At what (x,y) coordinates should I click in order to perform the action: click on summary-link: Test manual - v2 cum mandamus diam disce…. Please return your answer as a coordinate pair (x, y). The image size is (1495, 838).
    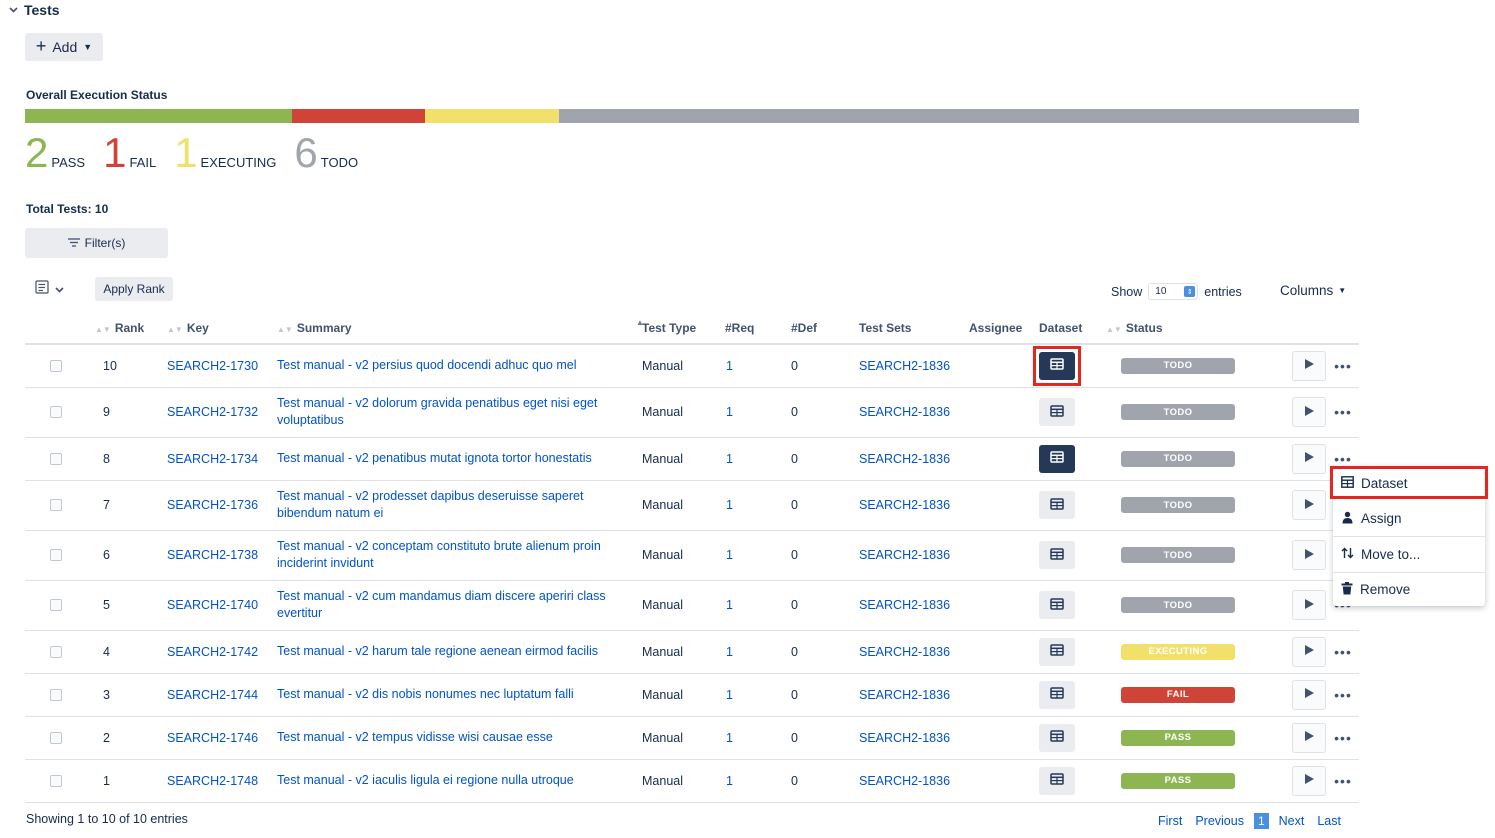
    Looking at the image, I should click on (441, 604).